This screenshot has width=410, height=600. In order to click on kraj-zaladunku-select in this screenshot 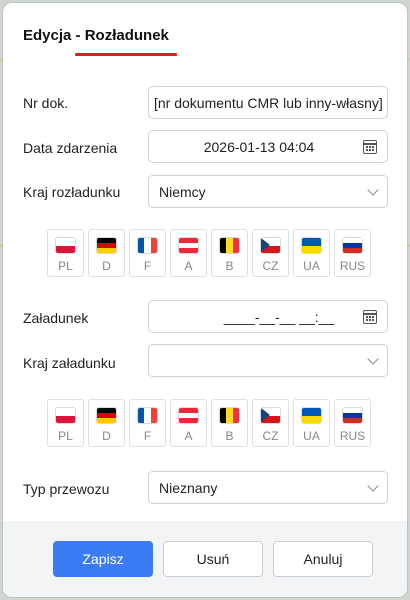, I will do `click(268, 360)`.